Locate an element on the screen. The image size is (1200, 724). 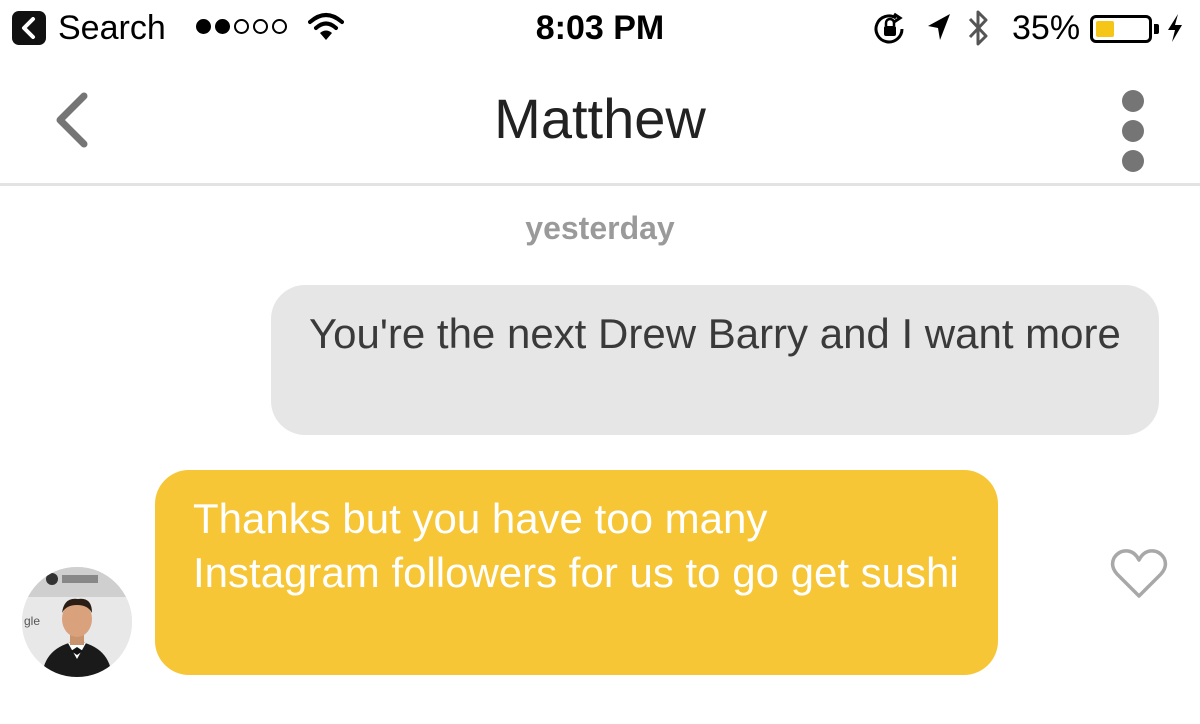
profile-photo: gle is located at coordinates (77, 622).